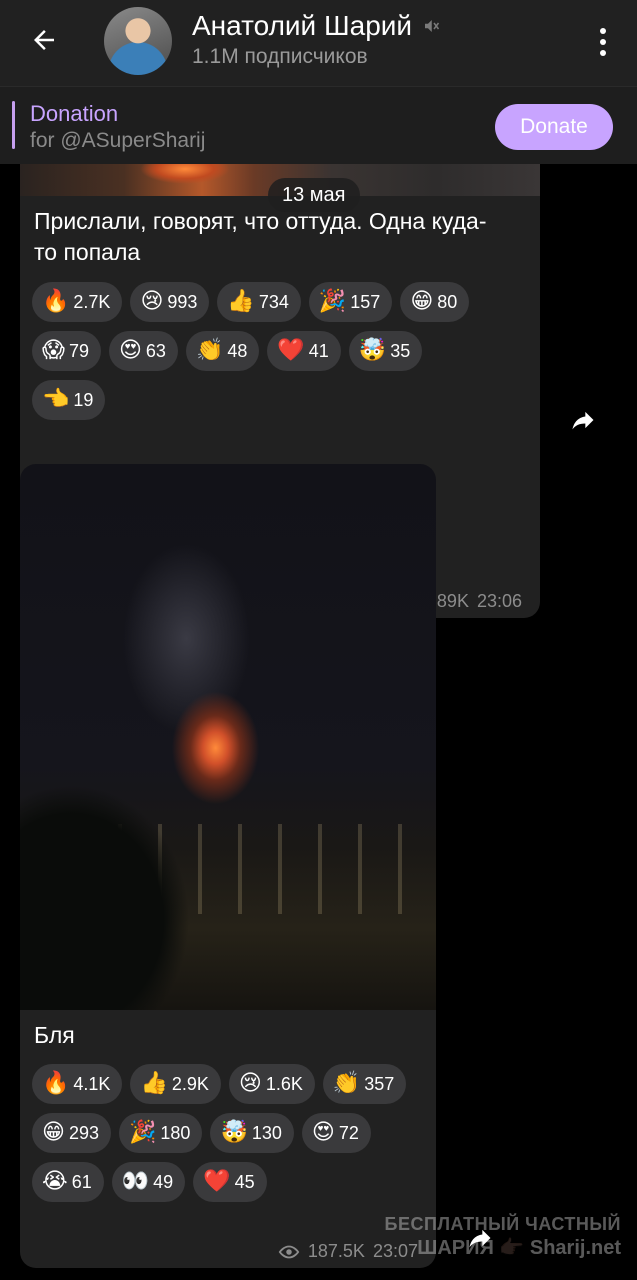 This screenshot has height=1280, width=637. I want to click on reaction-count: 19, so click(83, 399).